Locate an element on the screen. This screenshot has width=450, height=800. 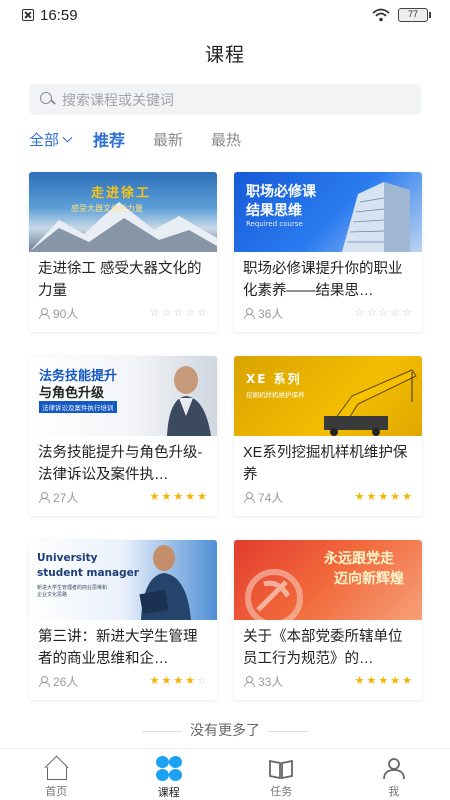
thumb-line2: 迈向新辉煌 is located at coordinates (369, 579).